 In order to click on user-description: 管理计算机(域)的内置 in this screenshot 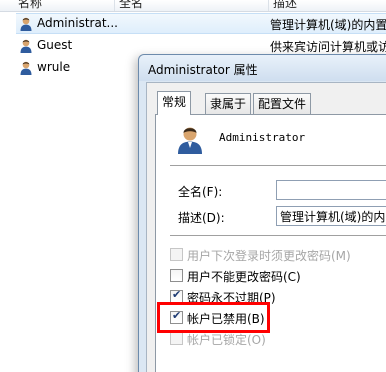, I will do `click(328, 25)`.